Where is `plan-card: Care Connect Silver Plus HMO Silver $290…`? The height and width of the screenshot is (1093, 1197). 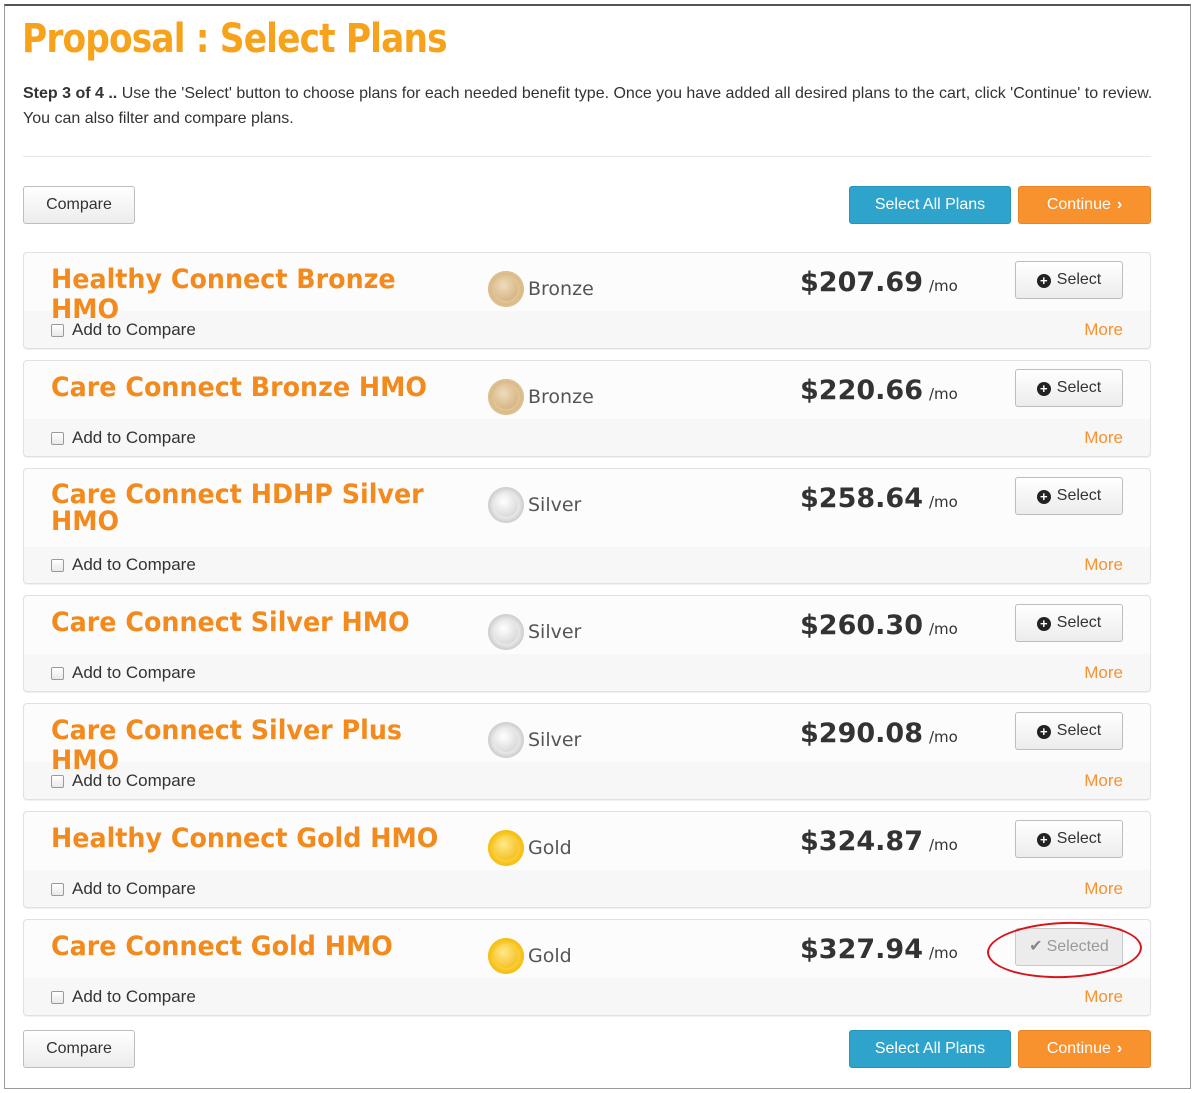 plan-card: Care Connect Silver Plus HMO Silver $290… is located at coordinates (587, 751).